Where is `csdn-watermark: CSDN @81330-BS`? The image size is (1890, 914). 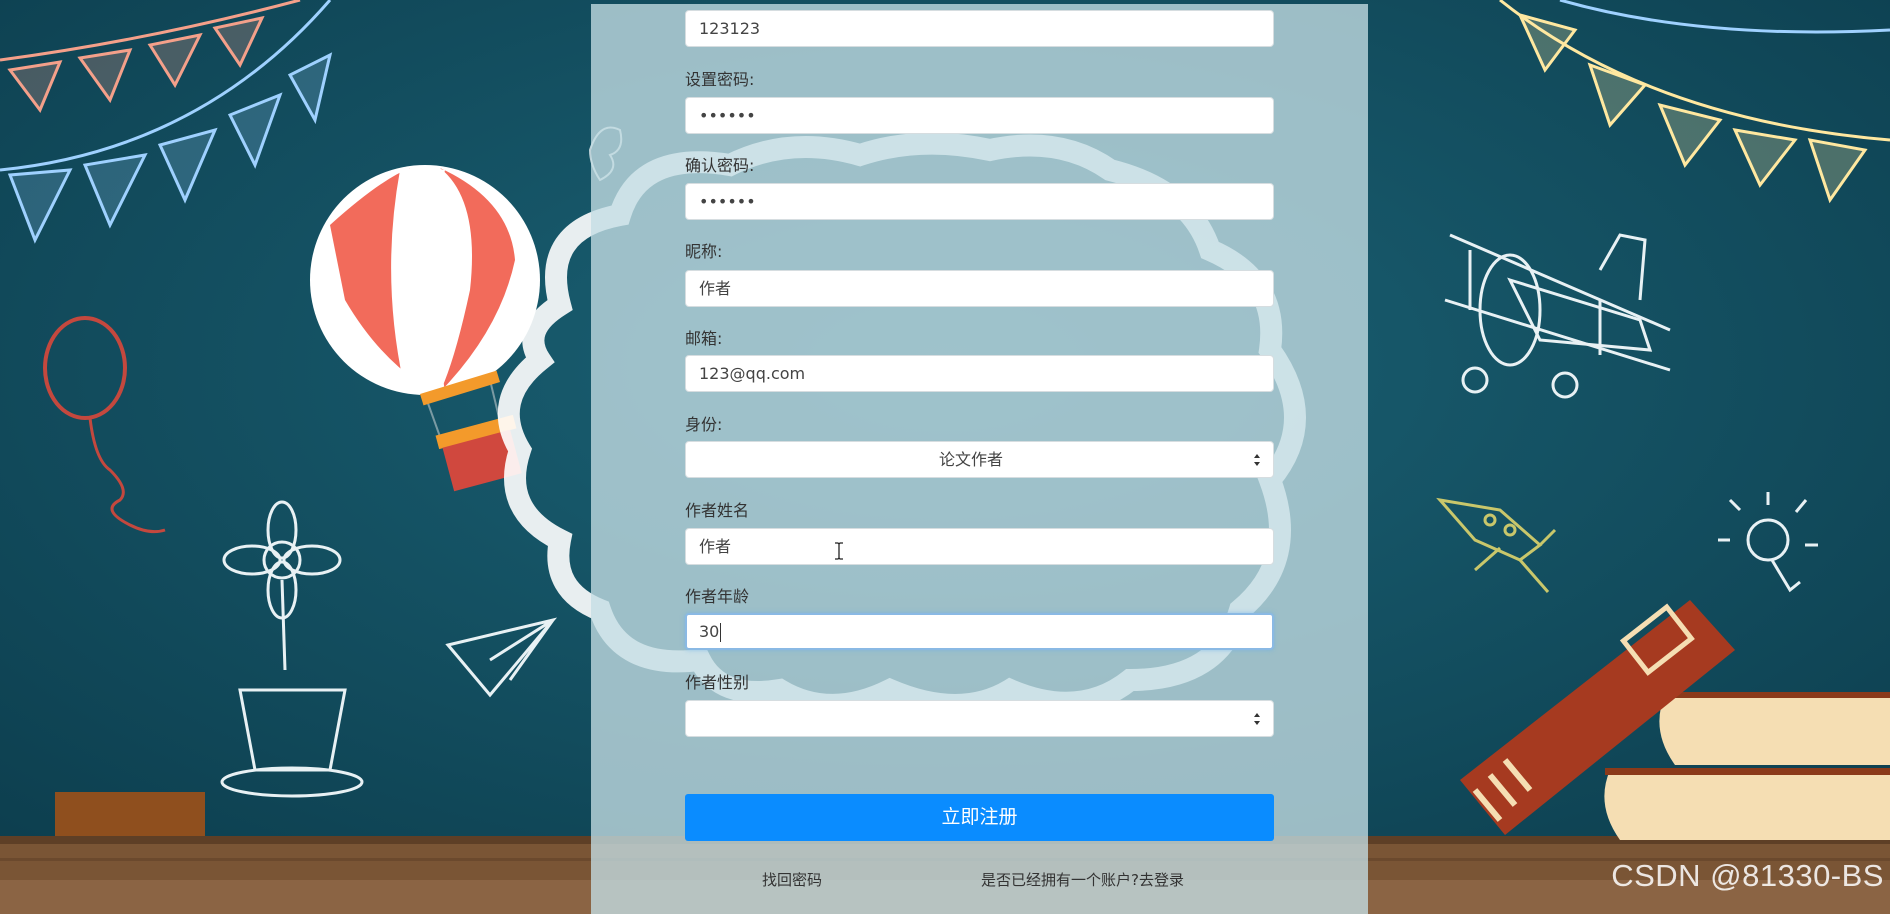 csdn-watermark: CSDN @81330-BS is located at coordinates (1747, 875).